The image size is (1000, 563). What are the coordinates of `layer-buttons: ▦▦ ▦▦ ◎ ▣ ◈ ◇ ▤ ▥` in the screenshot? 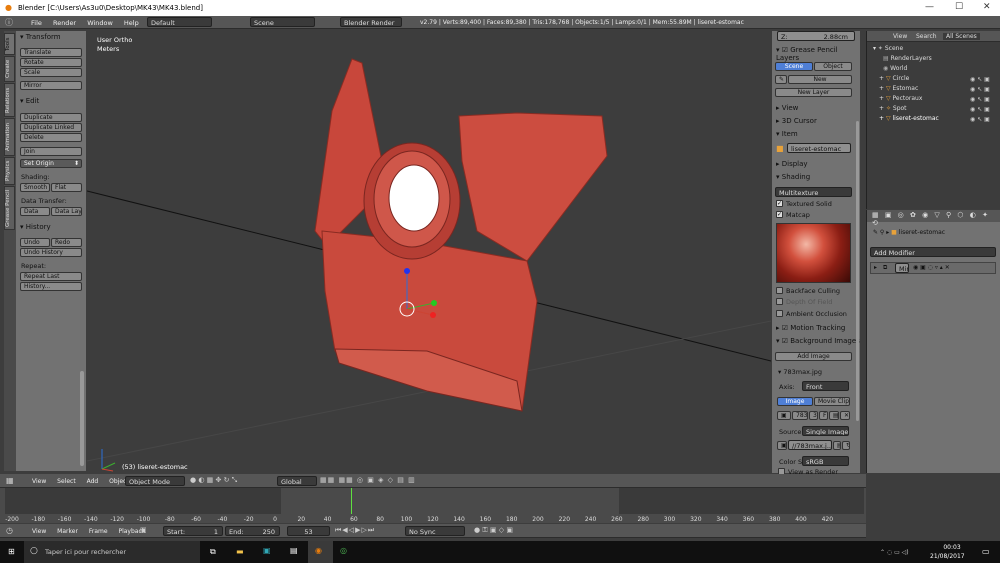 It's located at (368, 480).